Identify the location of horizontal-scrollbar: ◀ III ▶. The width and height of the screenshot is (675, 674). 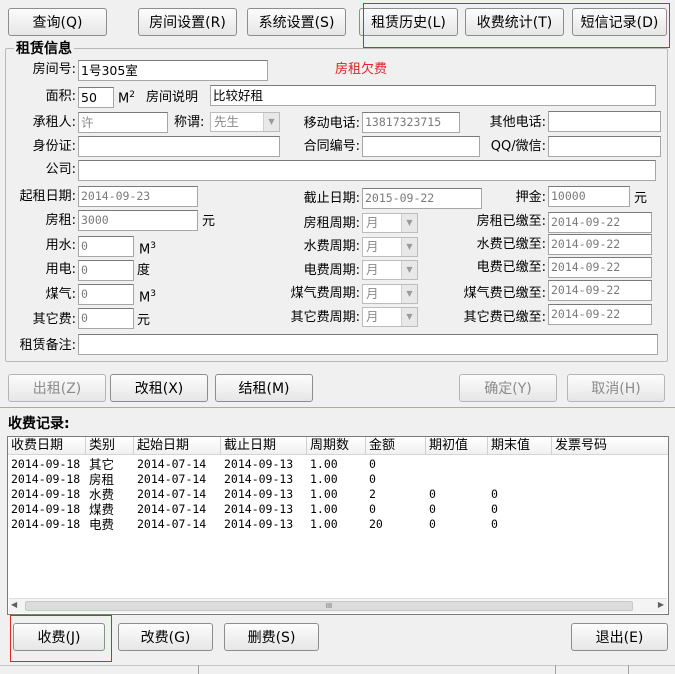
(338, 605).